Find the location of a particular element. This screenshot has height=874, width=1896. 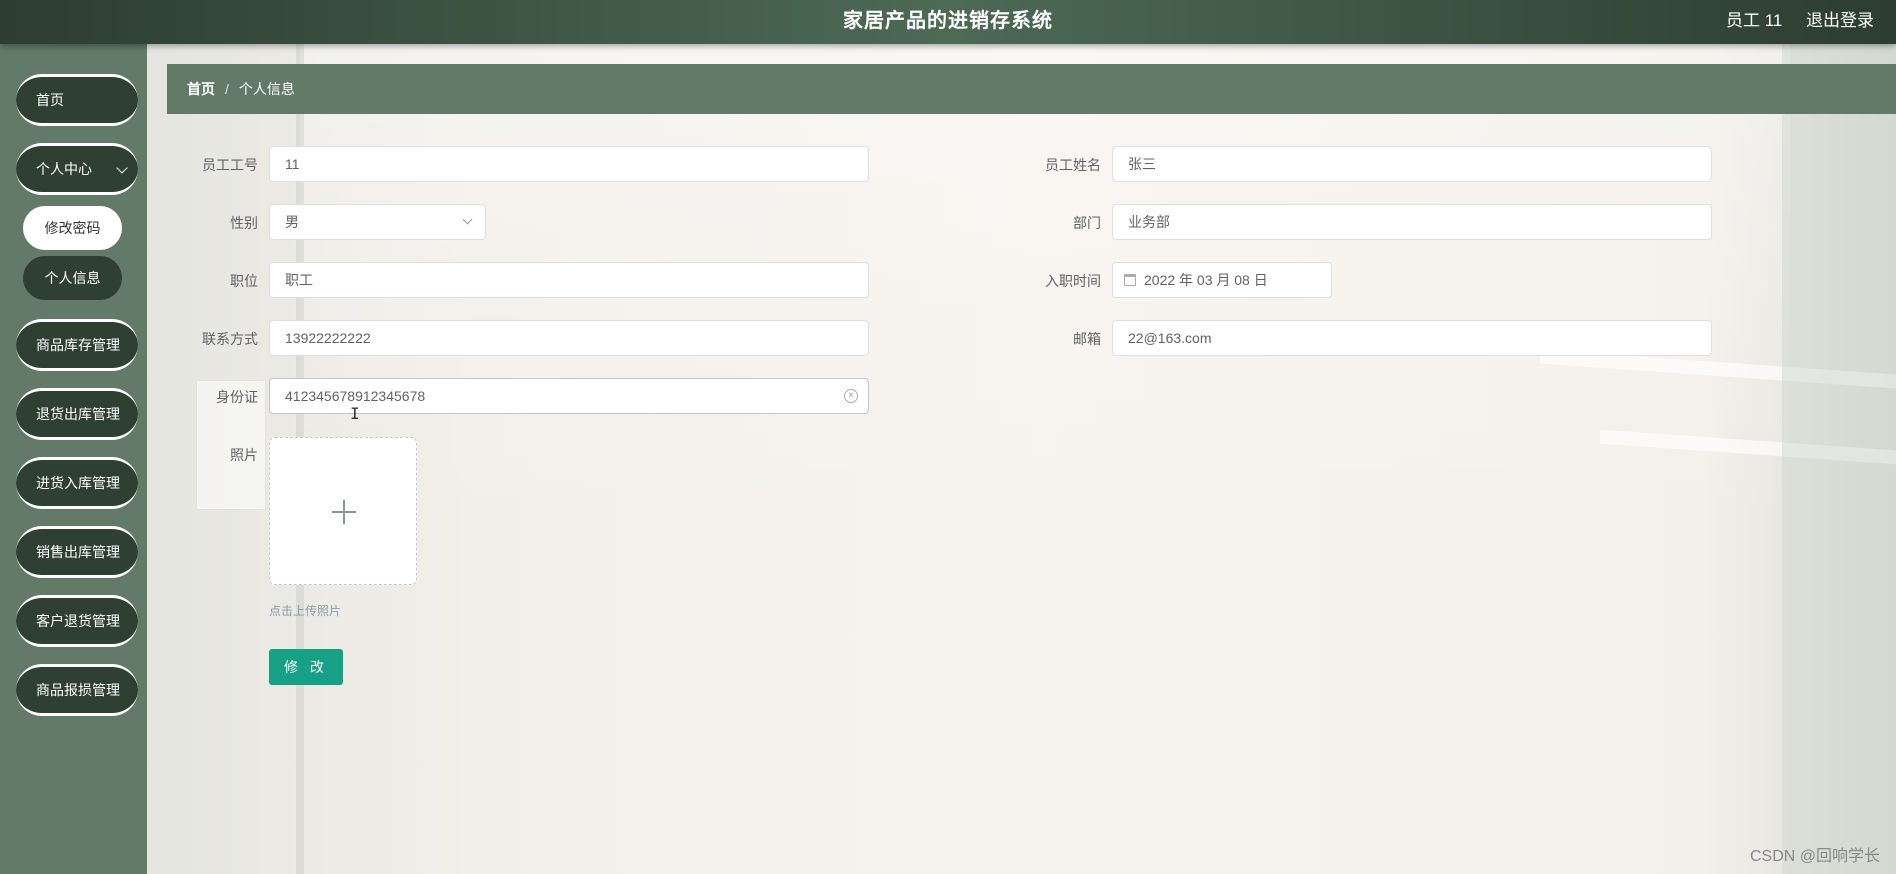

logout-button: 退出登录 is located at coordinates (1840, 18).